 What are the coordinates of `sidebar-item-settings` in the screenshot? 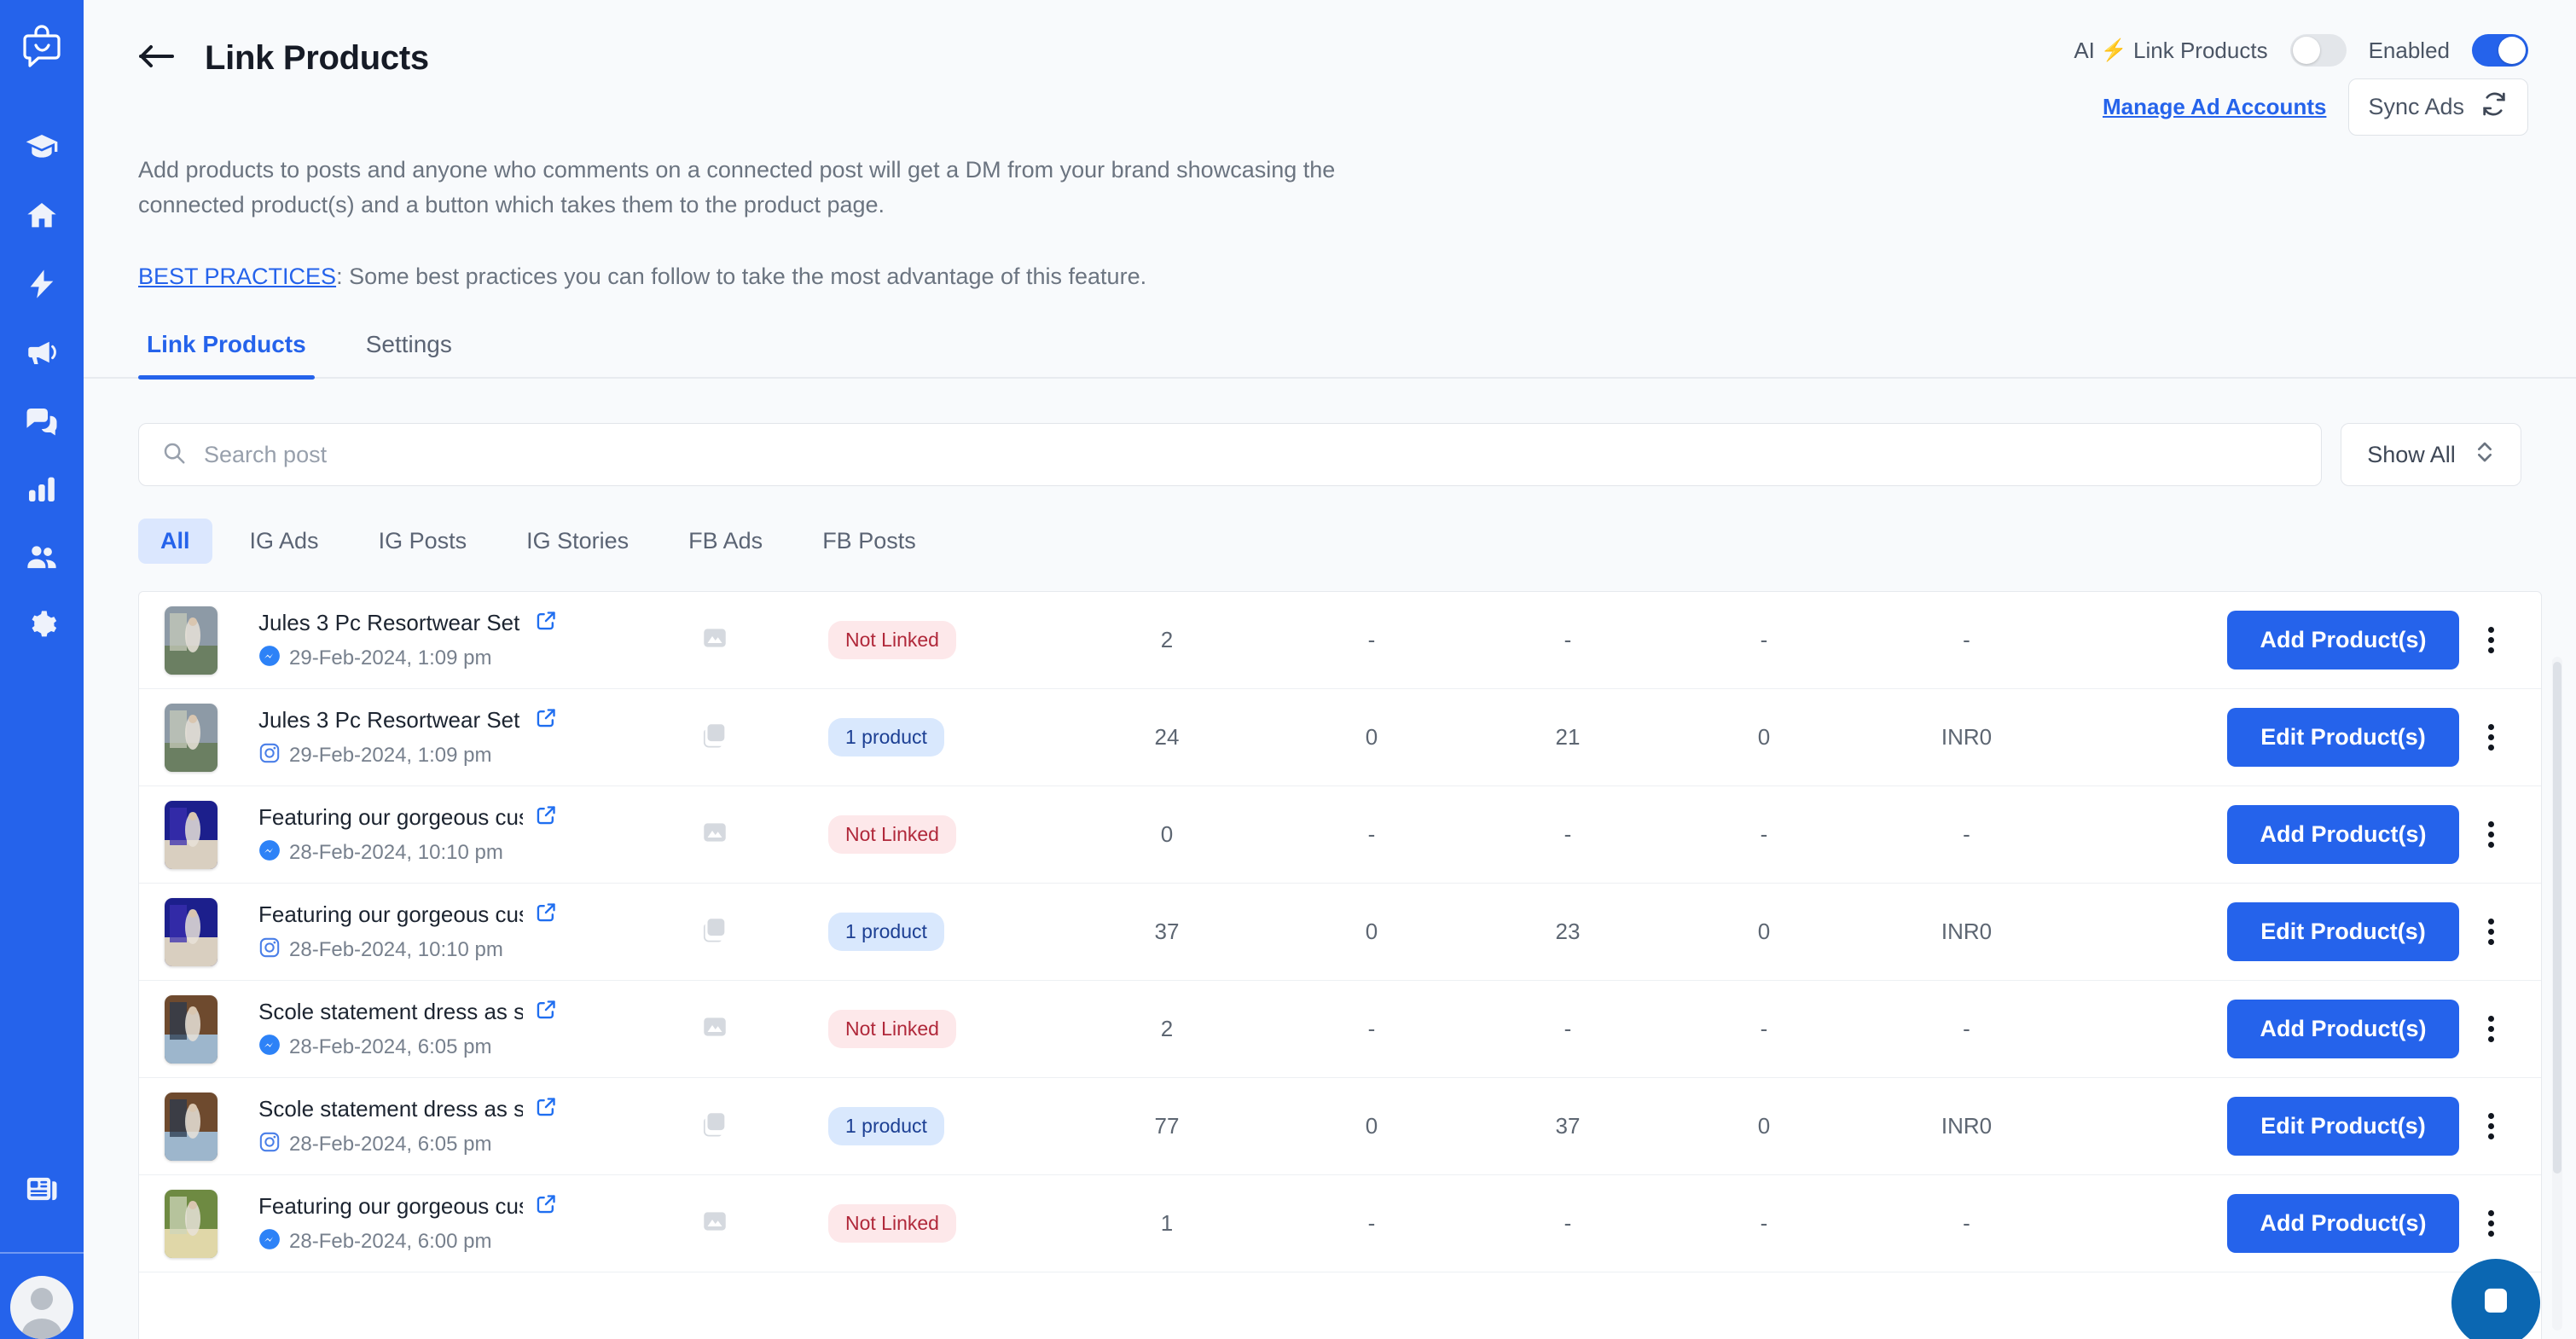 It's located at (42, 625).